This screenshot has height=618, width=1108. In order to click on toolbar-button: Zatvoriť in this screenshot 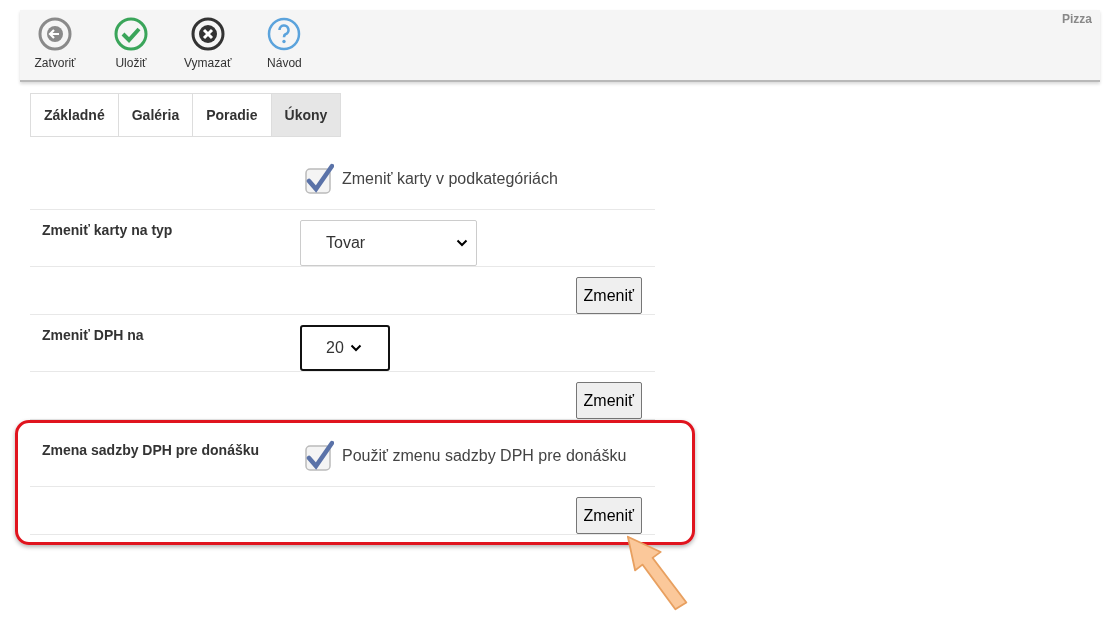, I will do `click(55, 40)`.